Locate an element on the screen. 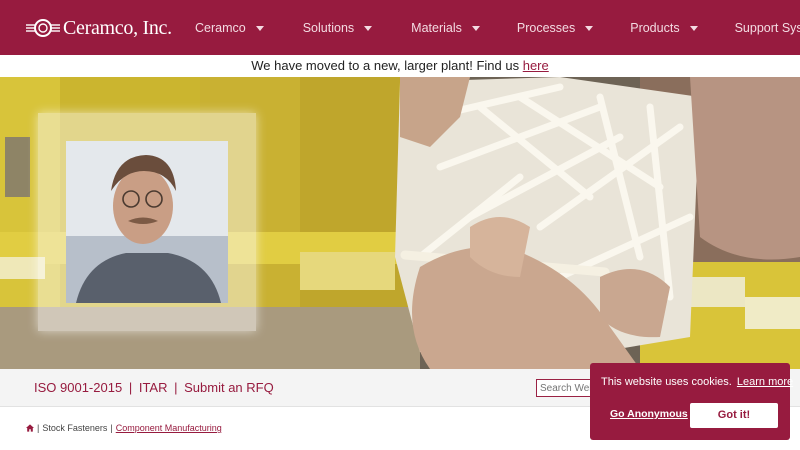 The image size is (800, 450). nav-item-label: Ceramco is located at coordinates (220, 27).